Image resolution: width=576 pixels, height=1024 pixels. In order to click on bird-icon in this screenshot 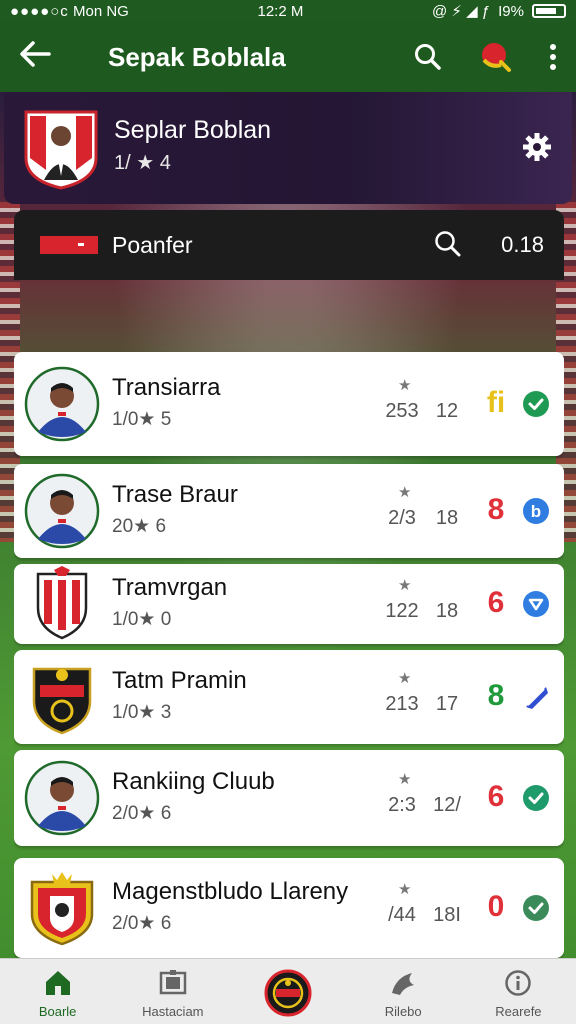, I will do `click(403, 984)`.